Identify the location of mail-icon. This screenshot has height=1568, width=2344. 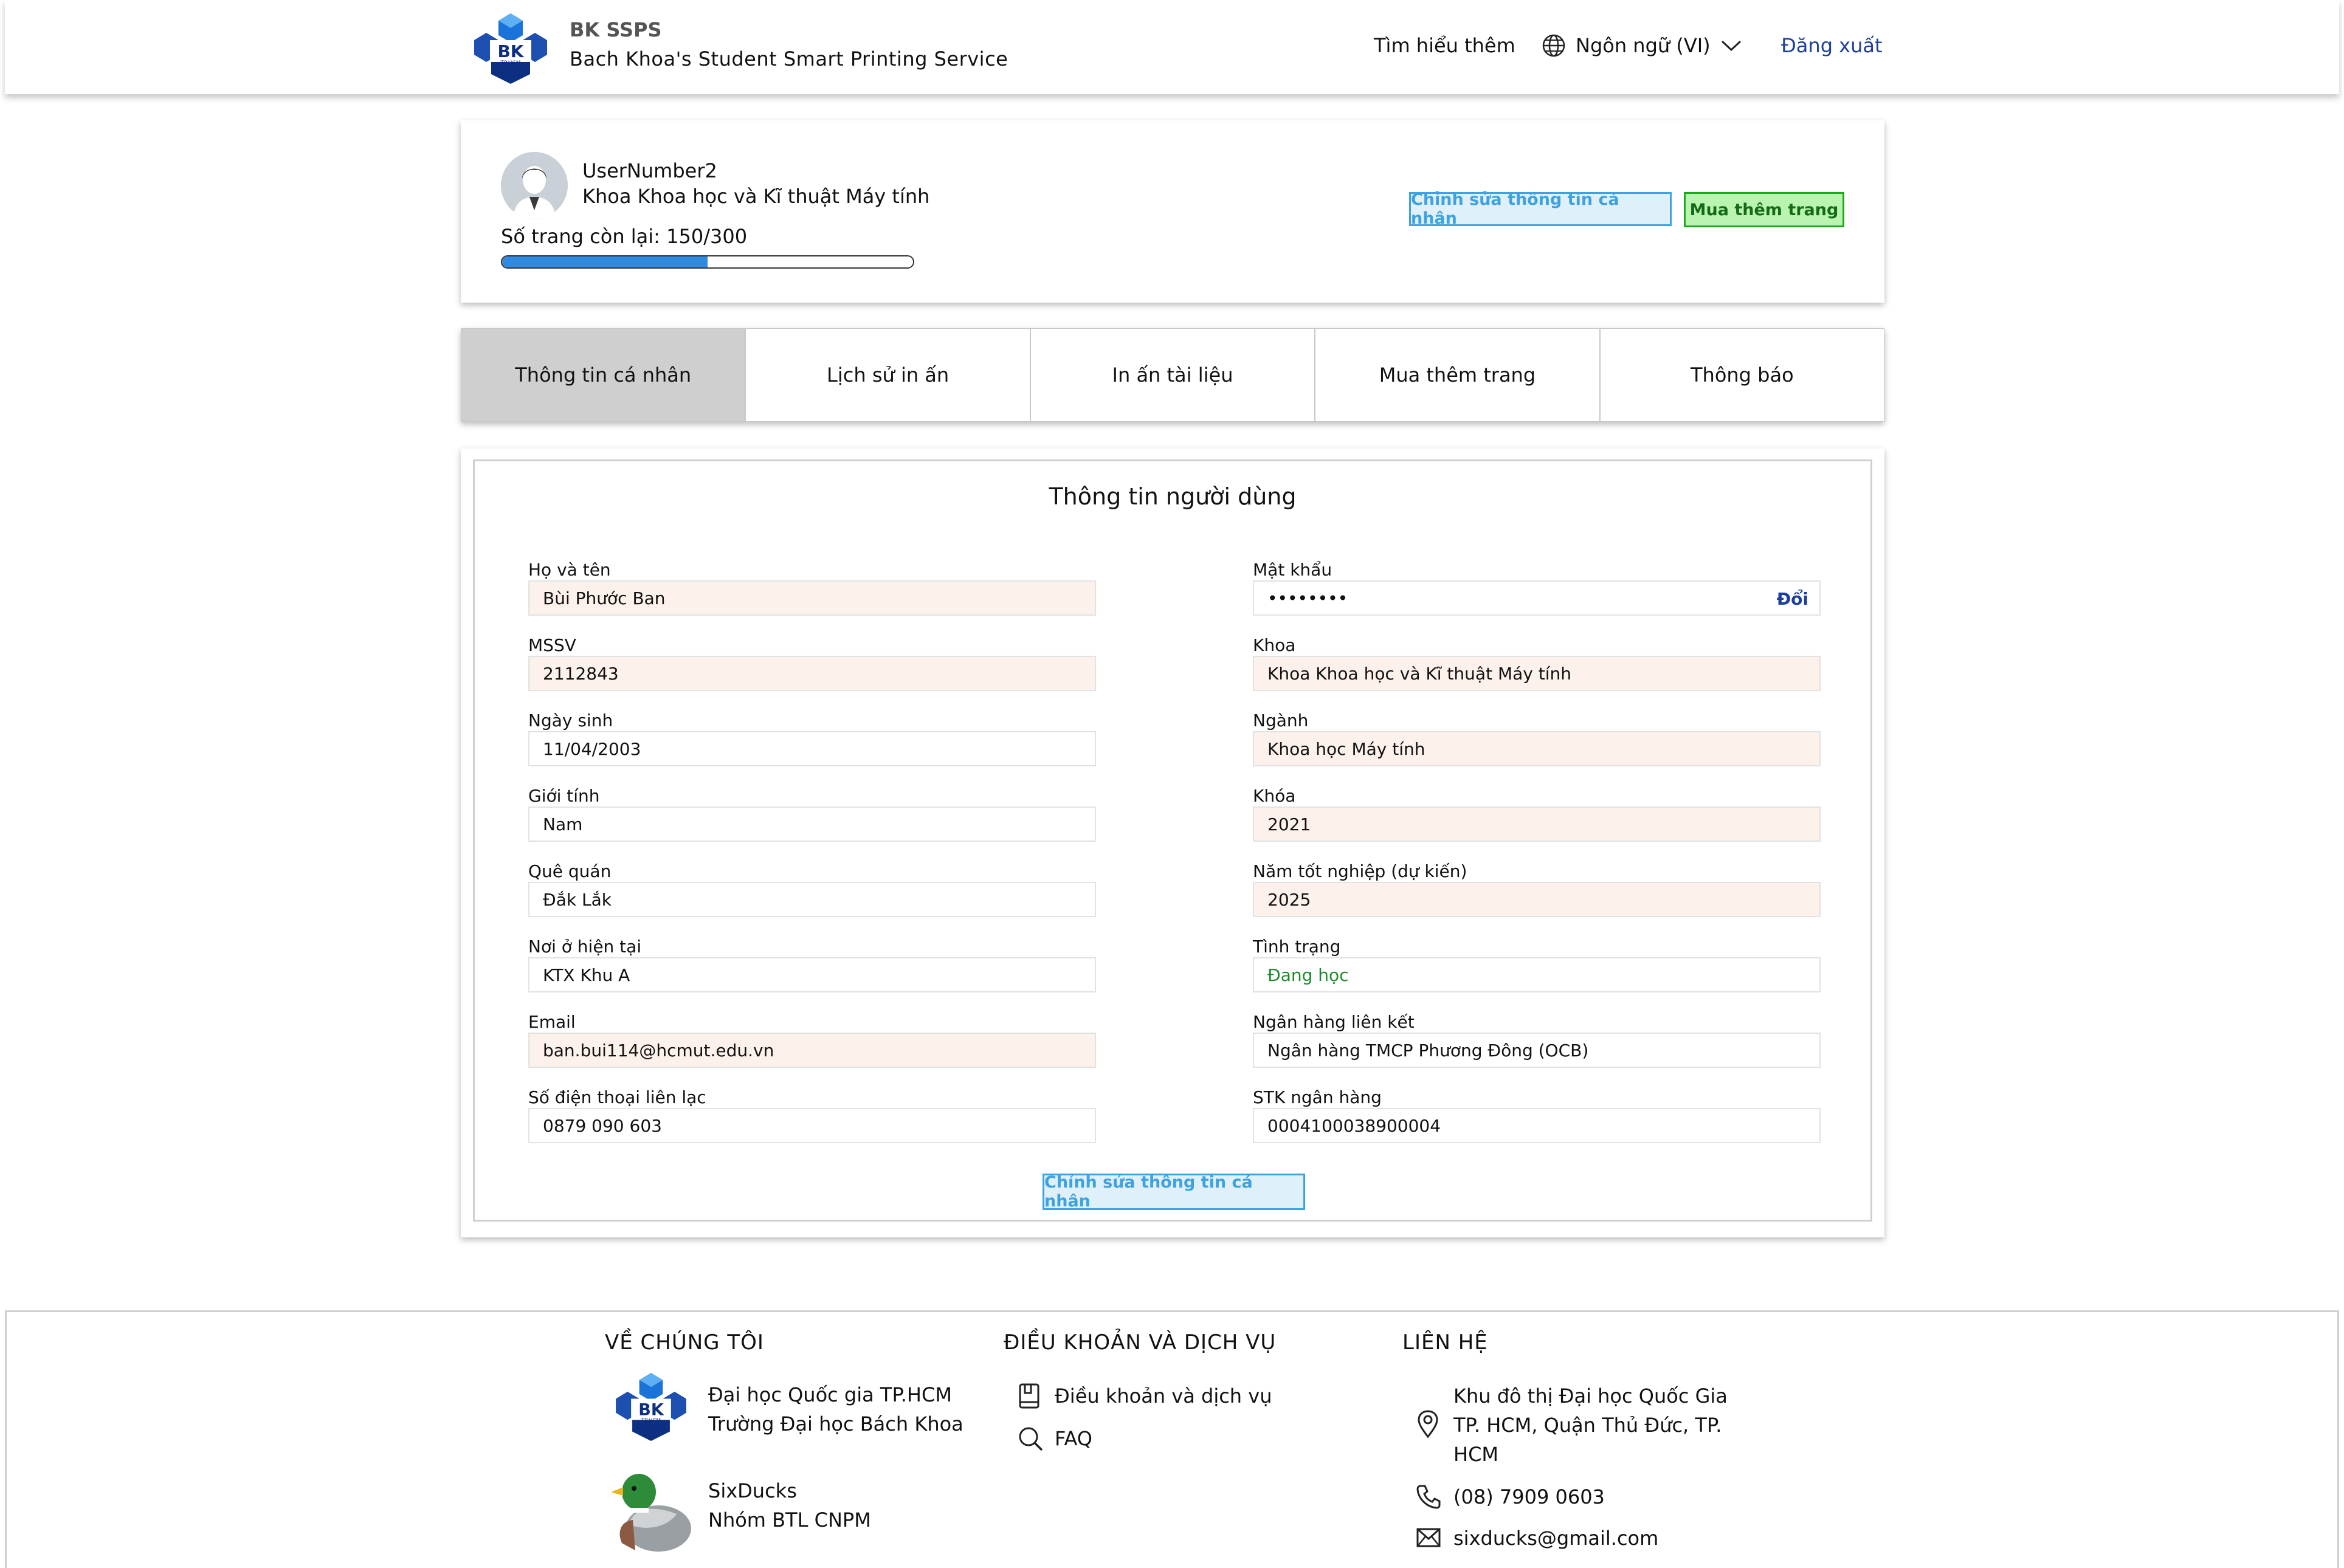
(1428, 1537).